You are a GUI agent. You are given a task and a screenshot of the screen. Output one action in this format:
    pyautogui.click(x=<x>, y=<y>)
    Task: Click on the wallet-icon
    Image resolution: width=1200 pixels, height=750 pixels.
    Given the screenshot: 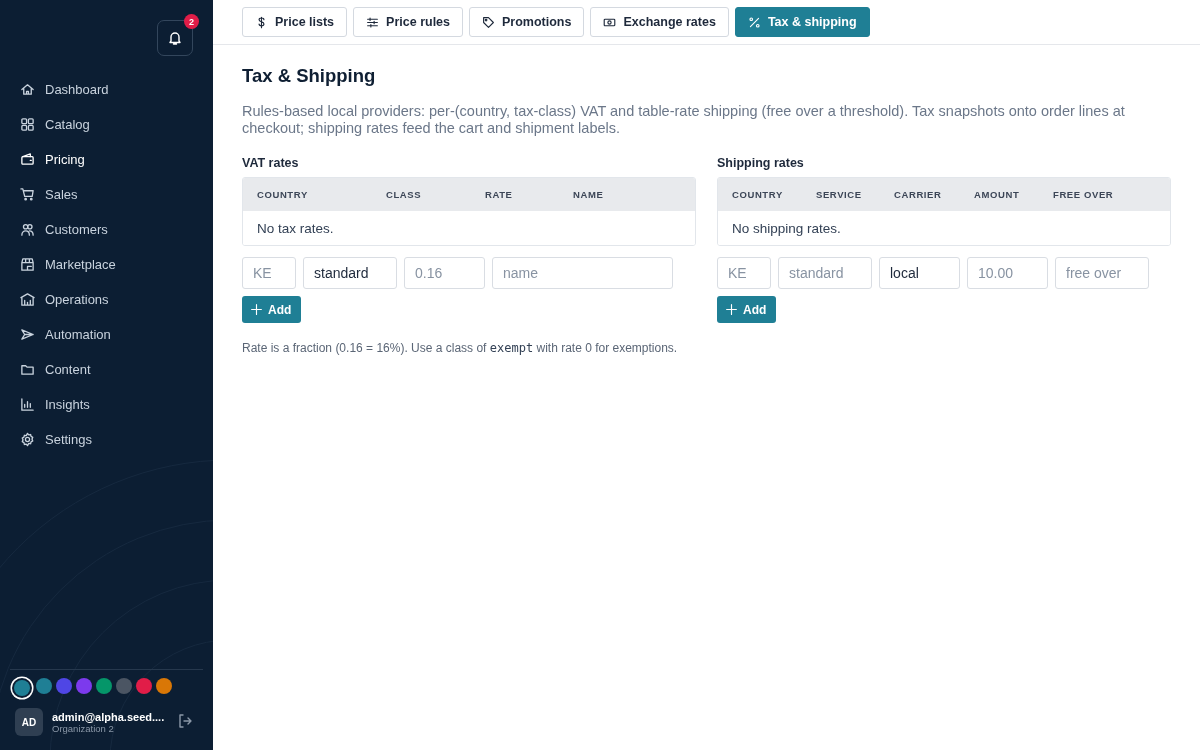 What is the action you would take?
    pyautogui.click(x=27, y=159)
    